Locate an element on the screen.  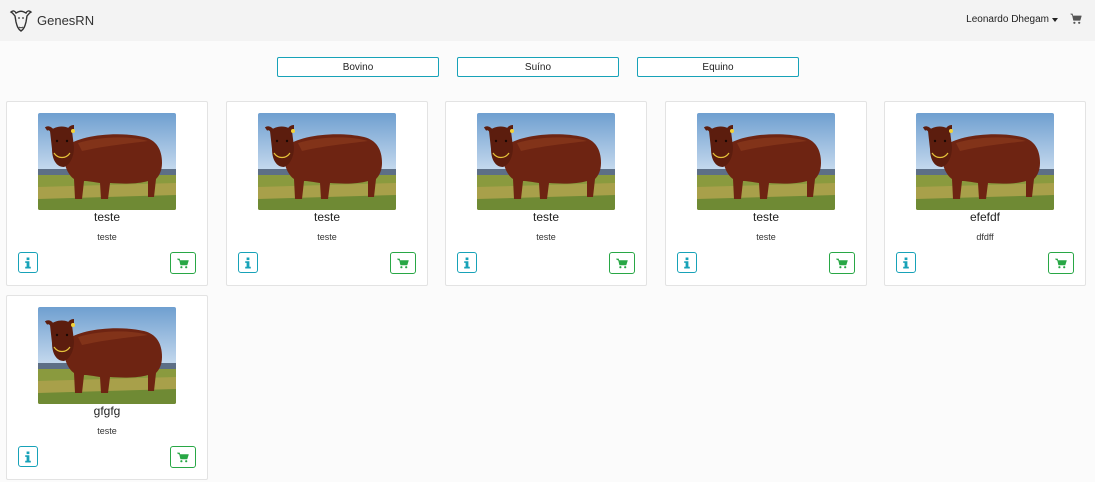
user-menu-dropdown: Leonardo Dhegam is located at coordinates (1012, 19).